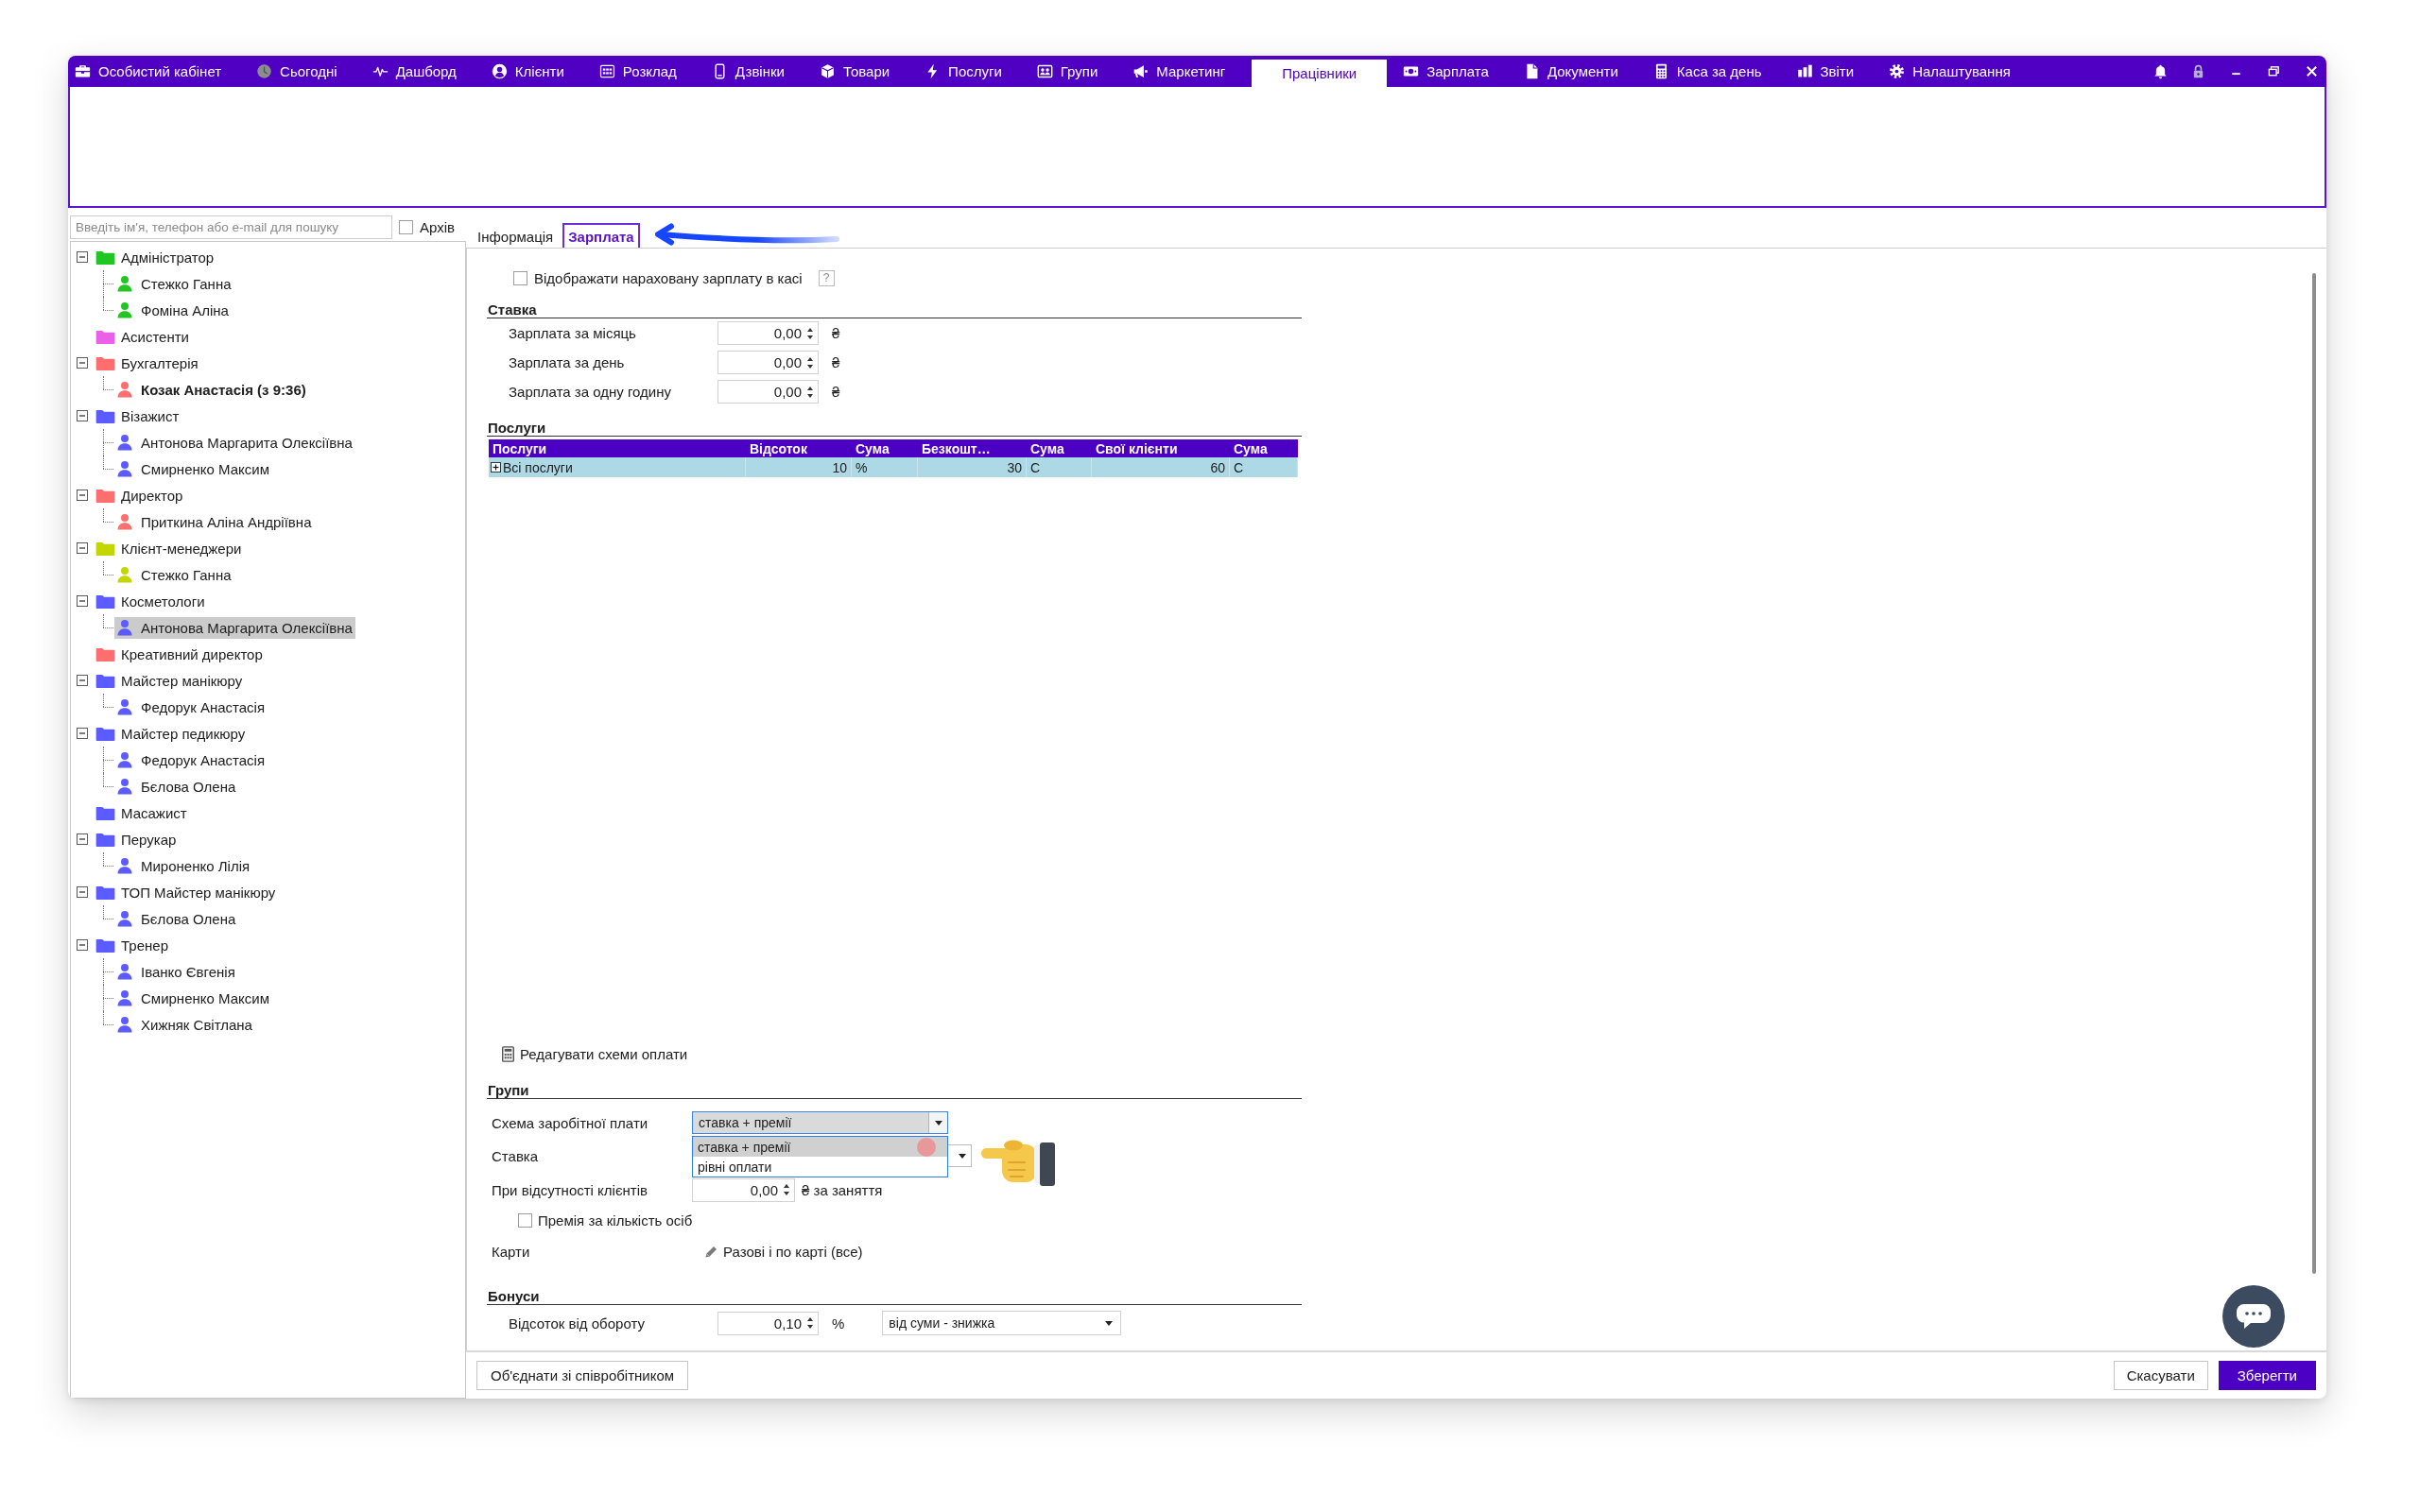 The width and height of the screenshot is (2420, 1512). Describe the element at coordinates (893, 467) in the screenshot. I see `table-row: Всі послуги 10 % 30 C 60 C` at that location.